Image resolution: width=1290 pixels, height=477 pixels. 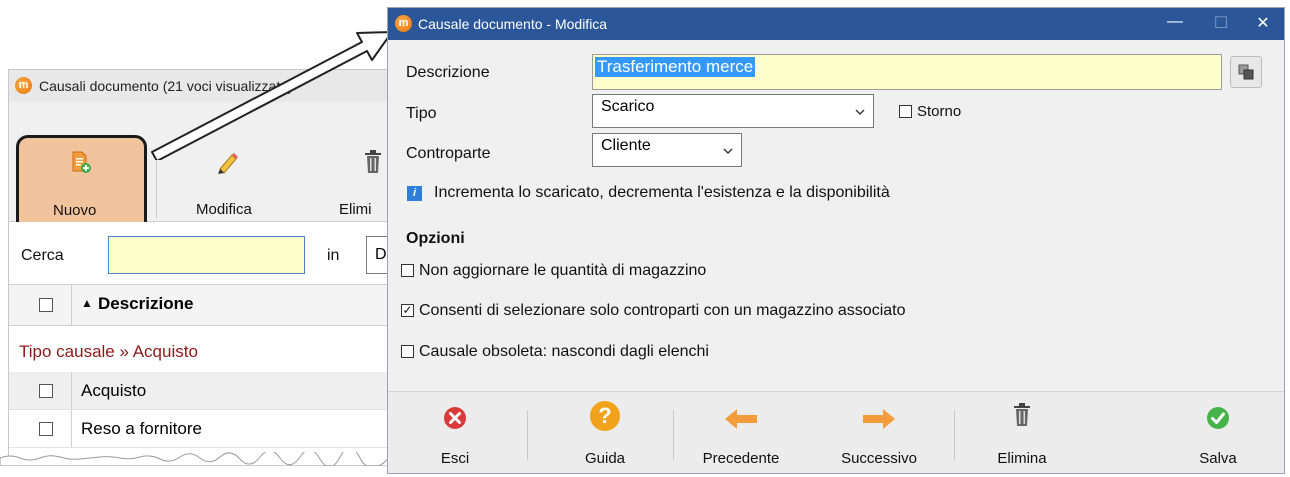 What do you see at coordinates (355, 209) in the screenshot?
I see `elimina-label-truncated: Elimi` at bounding box center [355, 209].